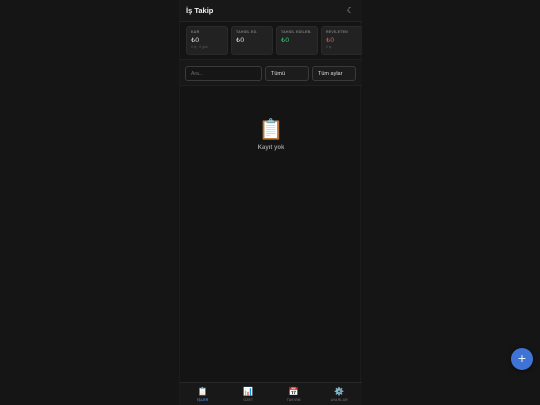 This screenshot has width=540, height=405. Describe the element at coordinates (339, 391) in the screenshot. I see `gear-icon: ⚙️` at that location.